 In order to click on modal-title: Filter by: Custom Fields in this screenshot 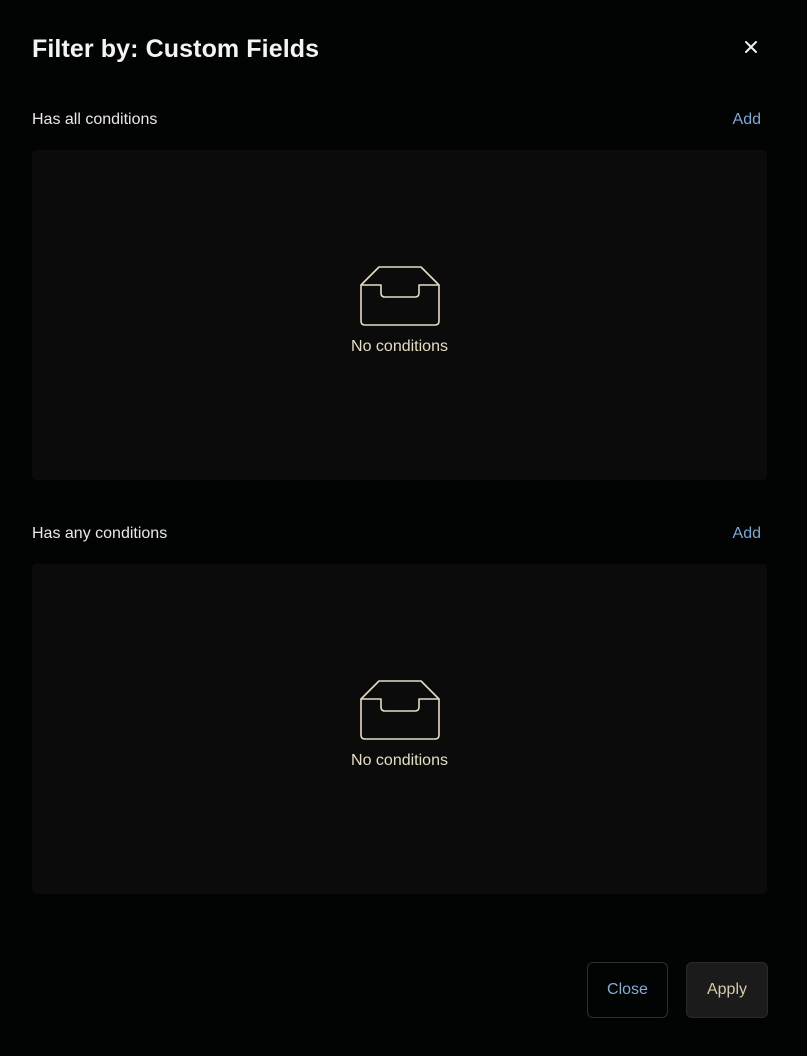, I will do `click(176, 49)`.